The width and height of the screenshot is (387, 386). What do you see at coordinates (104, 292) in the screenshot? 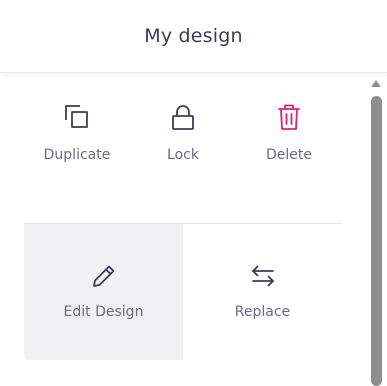
I see `edit-design-button: Edit Design` at bounding box center [104, 292].